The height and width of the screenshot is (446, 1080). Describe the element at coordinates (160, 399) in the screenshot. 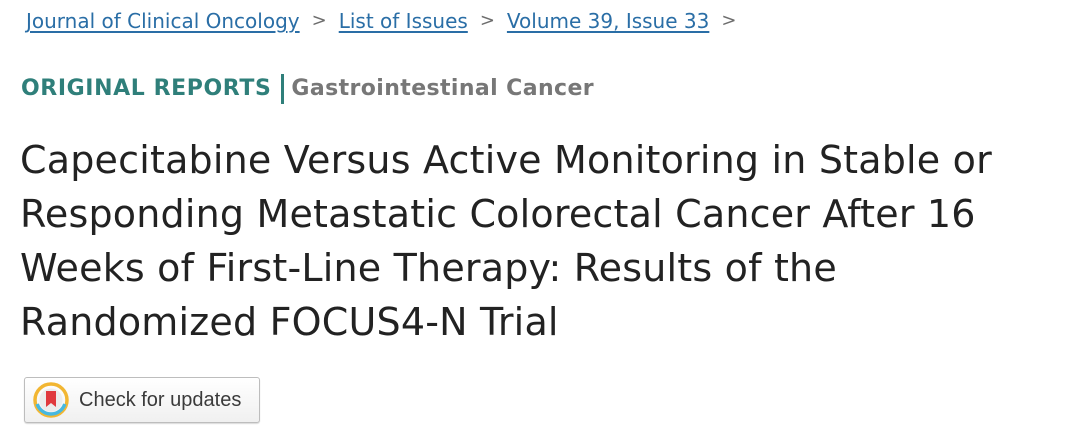

I see `check-for-updates-label: Check for updates` at that location.